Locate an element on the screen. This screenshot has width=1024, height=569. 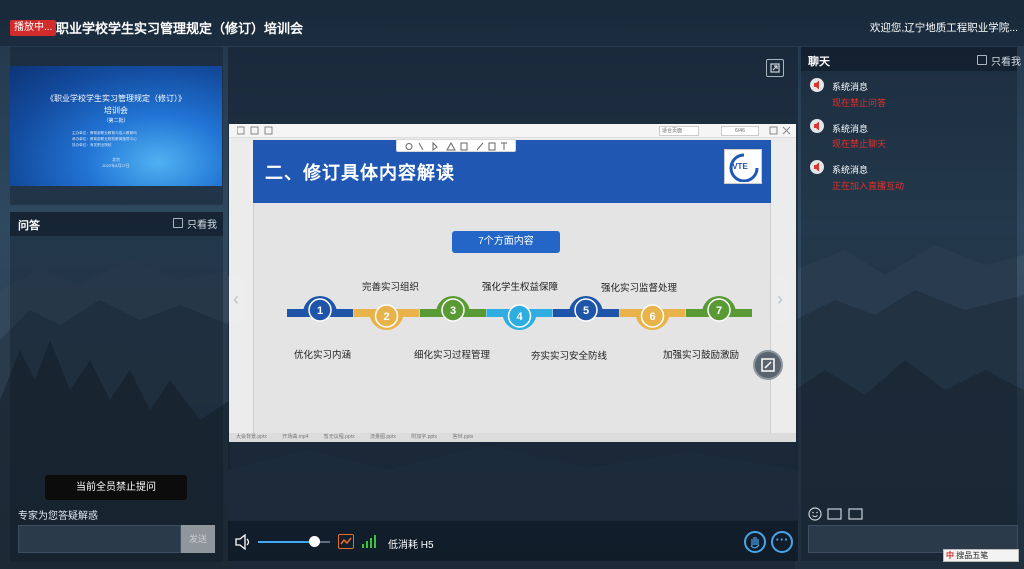
message-text: 现在禁止问答 is located at coordinates (859, 103).